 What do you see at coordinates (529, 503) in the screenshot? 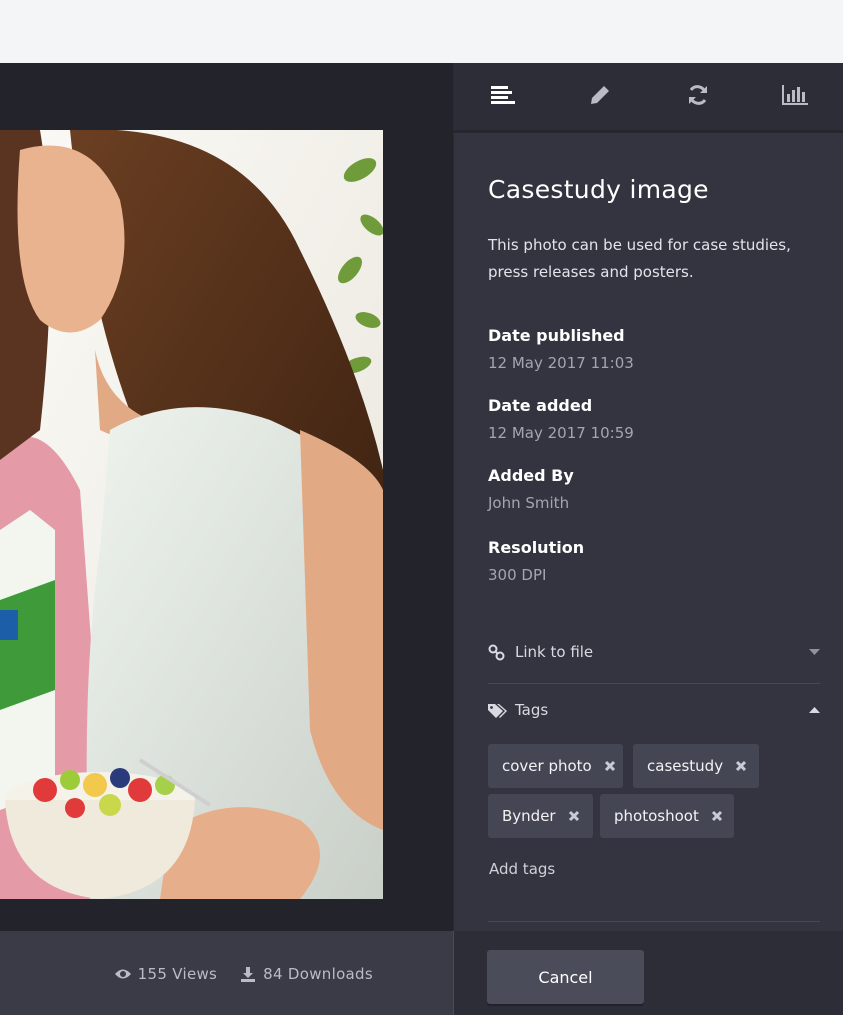
I see `added-by-value: John Smith` at bounding box center [529, 503].